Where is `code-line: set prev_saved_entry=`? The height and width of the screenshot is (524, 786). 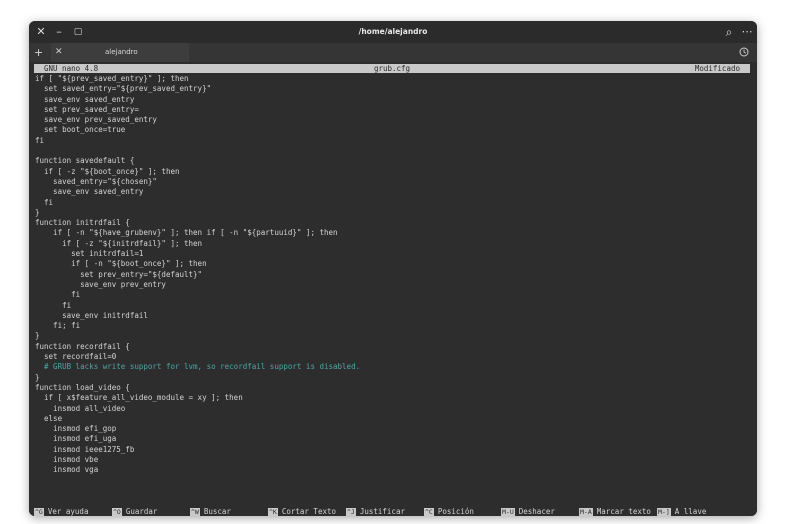
code-line: set prev_saved_entry= is located at coordinates (87, 109).